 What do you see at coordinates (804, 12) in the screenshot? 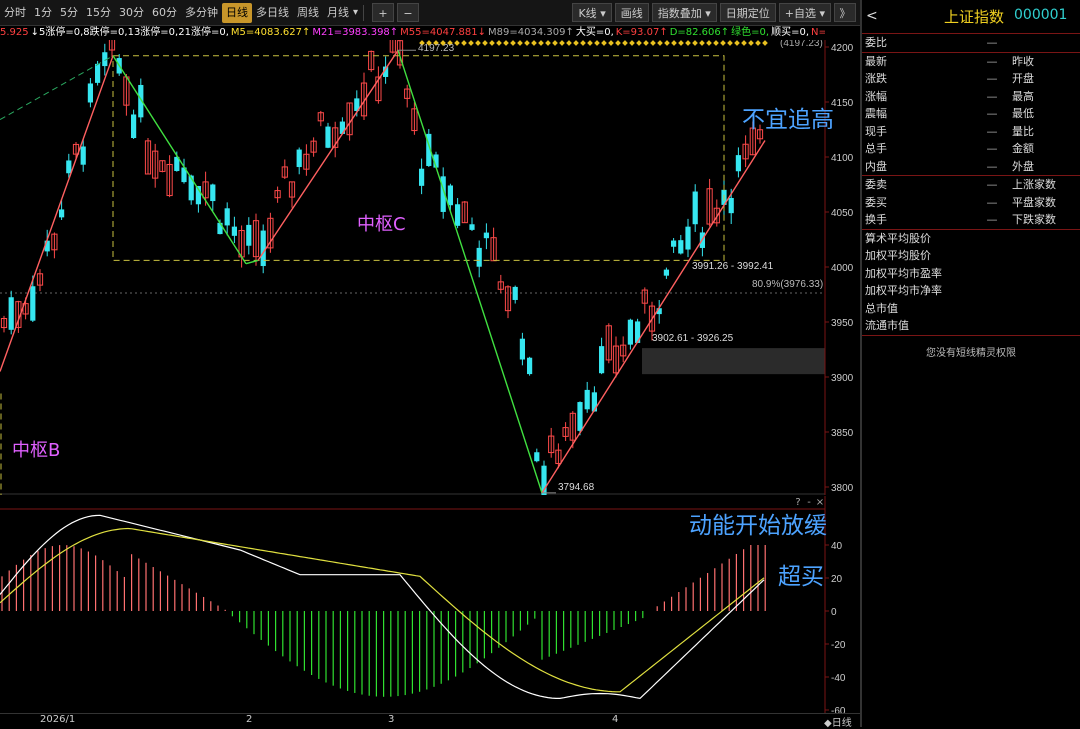
I see `add-watchlist-dropdown: +自选 ▾` at bounding box center [804, 12].